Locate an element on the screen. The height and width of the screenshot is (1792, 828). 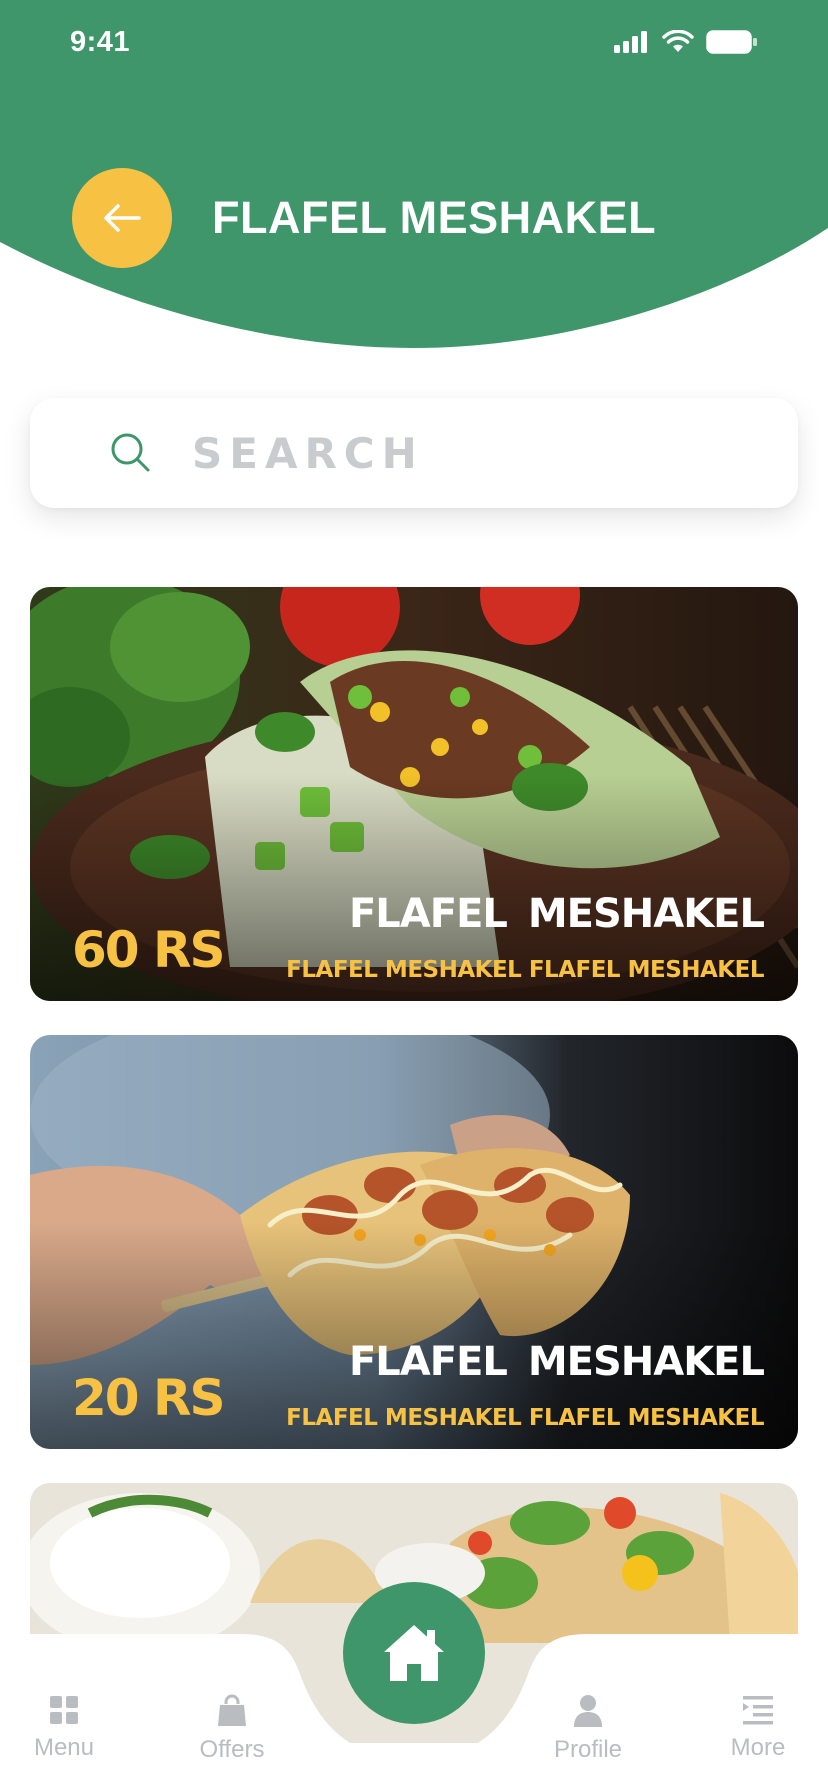
nav-profile-label: Profile is located at coordinates (588, 1749).